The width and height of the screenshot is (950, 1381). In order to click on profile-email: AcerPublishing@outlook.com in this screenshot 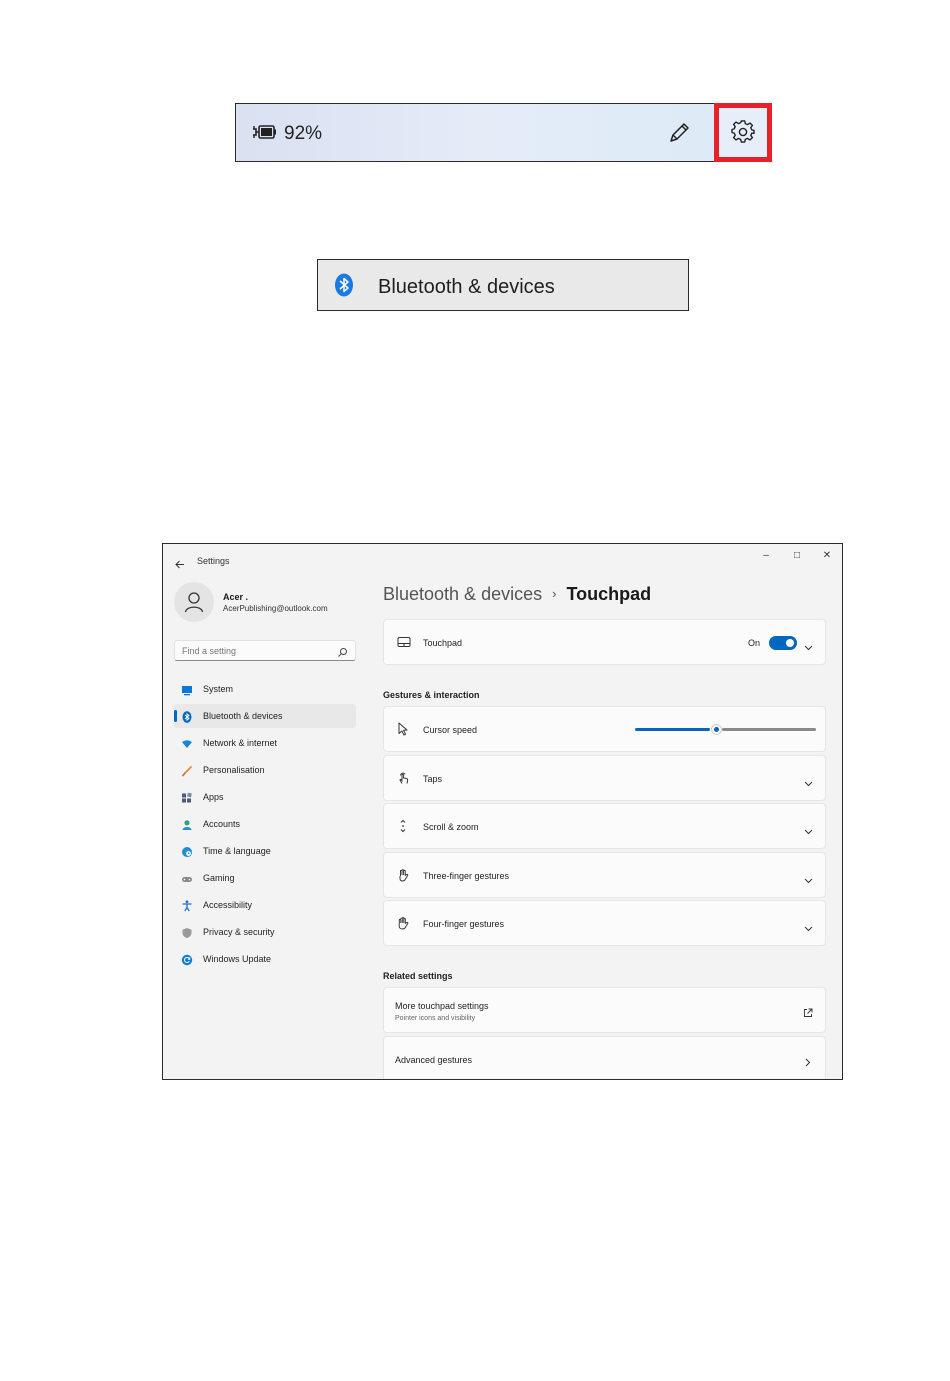, I will do `click(275, 608)`.